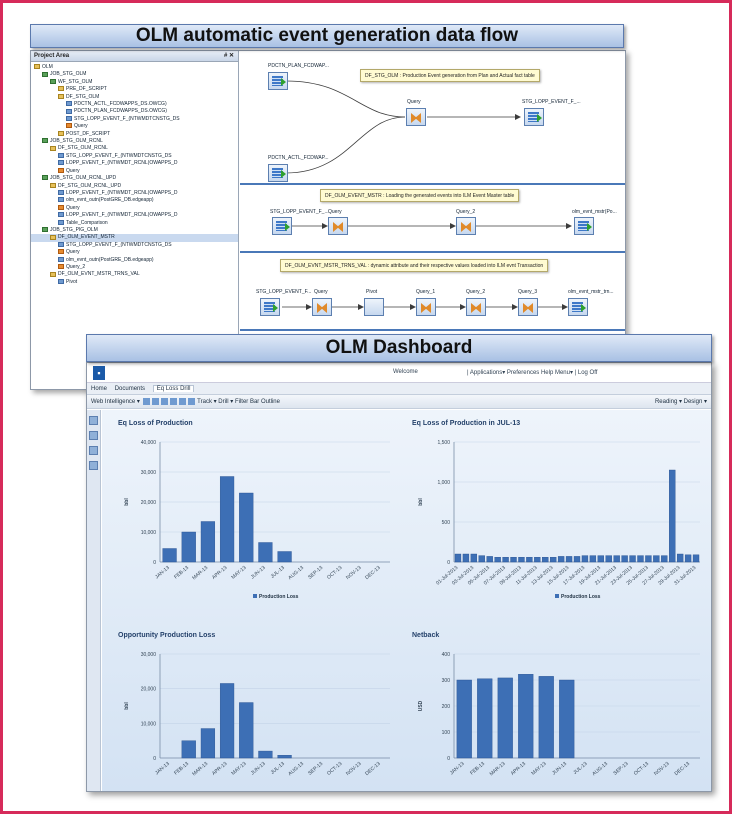 This screenshot has width=732, height=814. I want to click on query-transform-node, so click(416, 117).